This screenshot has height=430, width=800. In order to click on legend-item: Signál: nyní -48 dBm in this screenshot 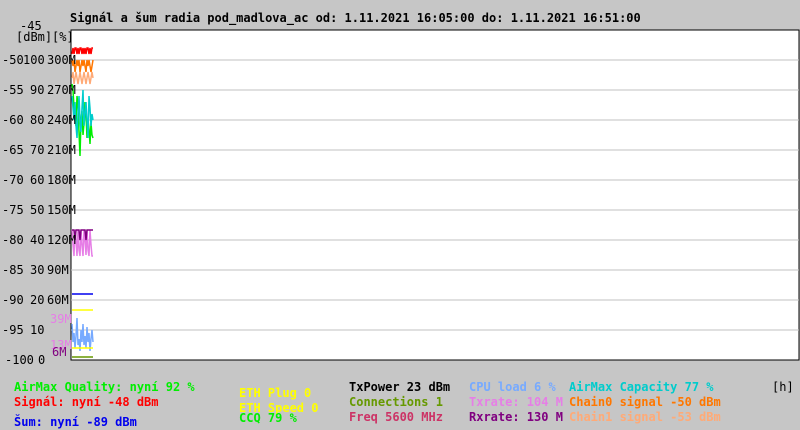, I will do `click(86, 402)`.